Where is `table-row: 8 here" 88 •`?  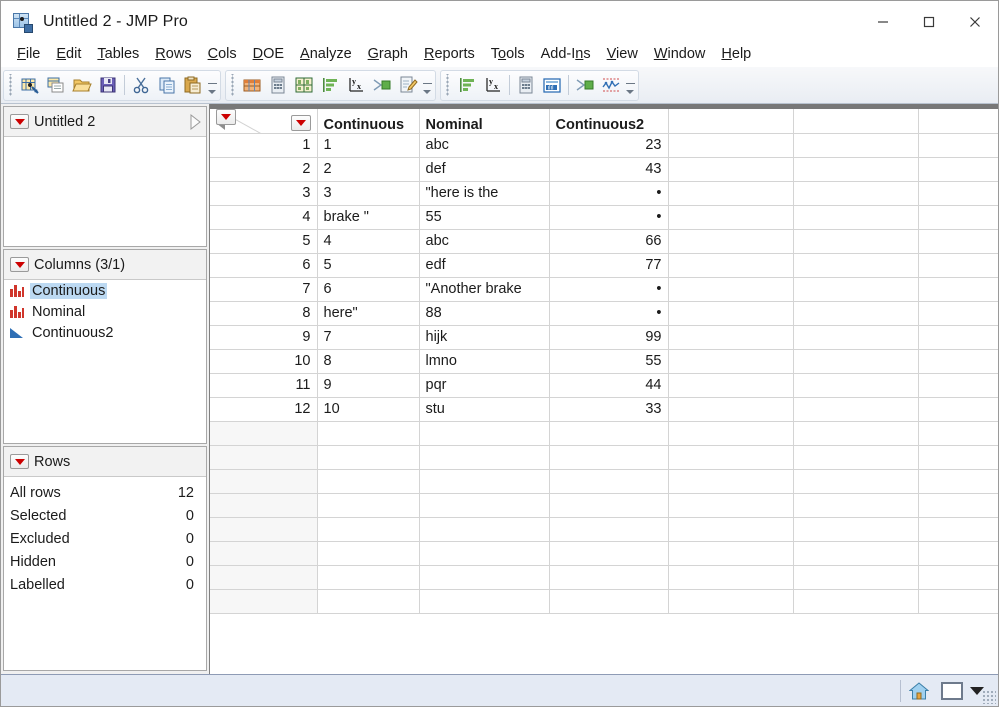
table-row: 8 here" 88 • is located at coordinates (604, 313).